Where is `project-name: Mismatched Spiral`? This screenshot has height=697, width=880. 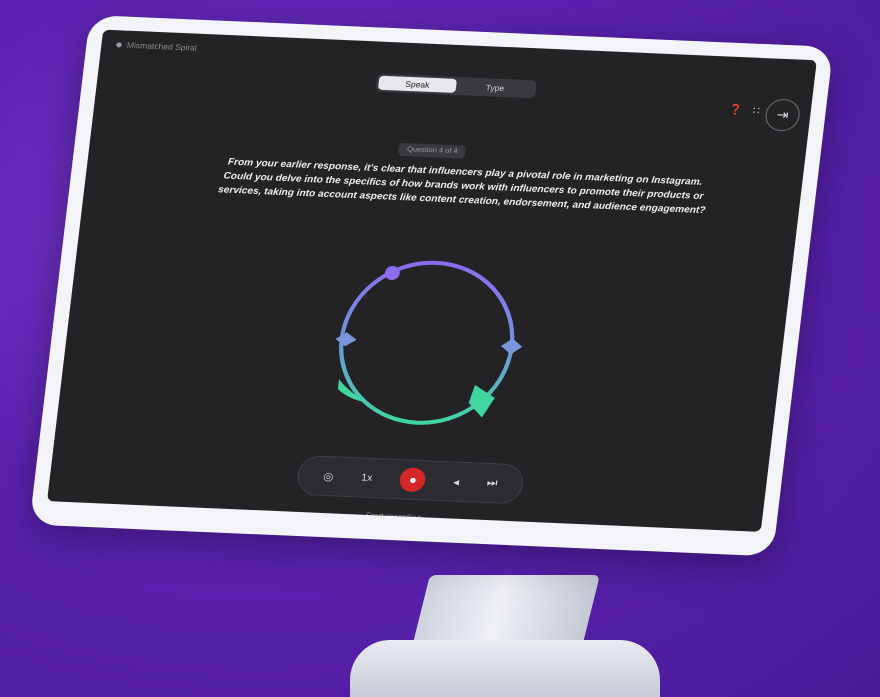 project-name: Mismatched Spiral is located at coordinates (162, 46).